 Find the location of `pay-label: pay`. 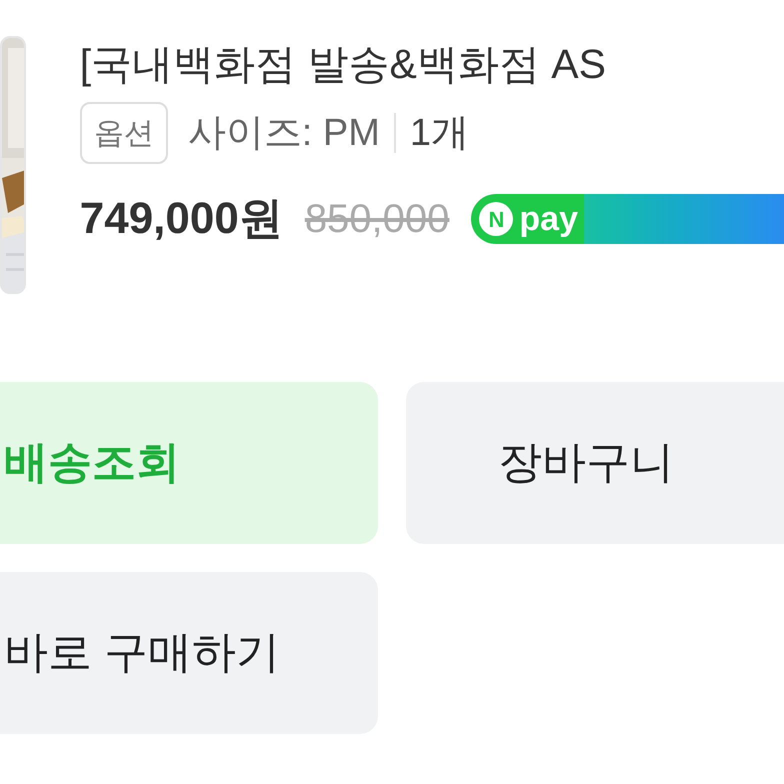

pay-label: pay is located at coordinates (548, 219).